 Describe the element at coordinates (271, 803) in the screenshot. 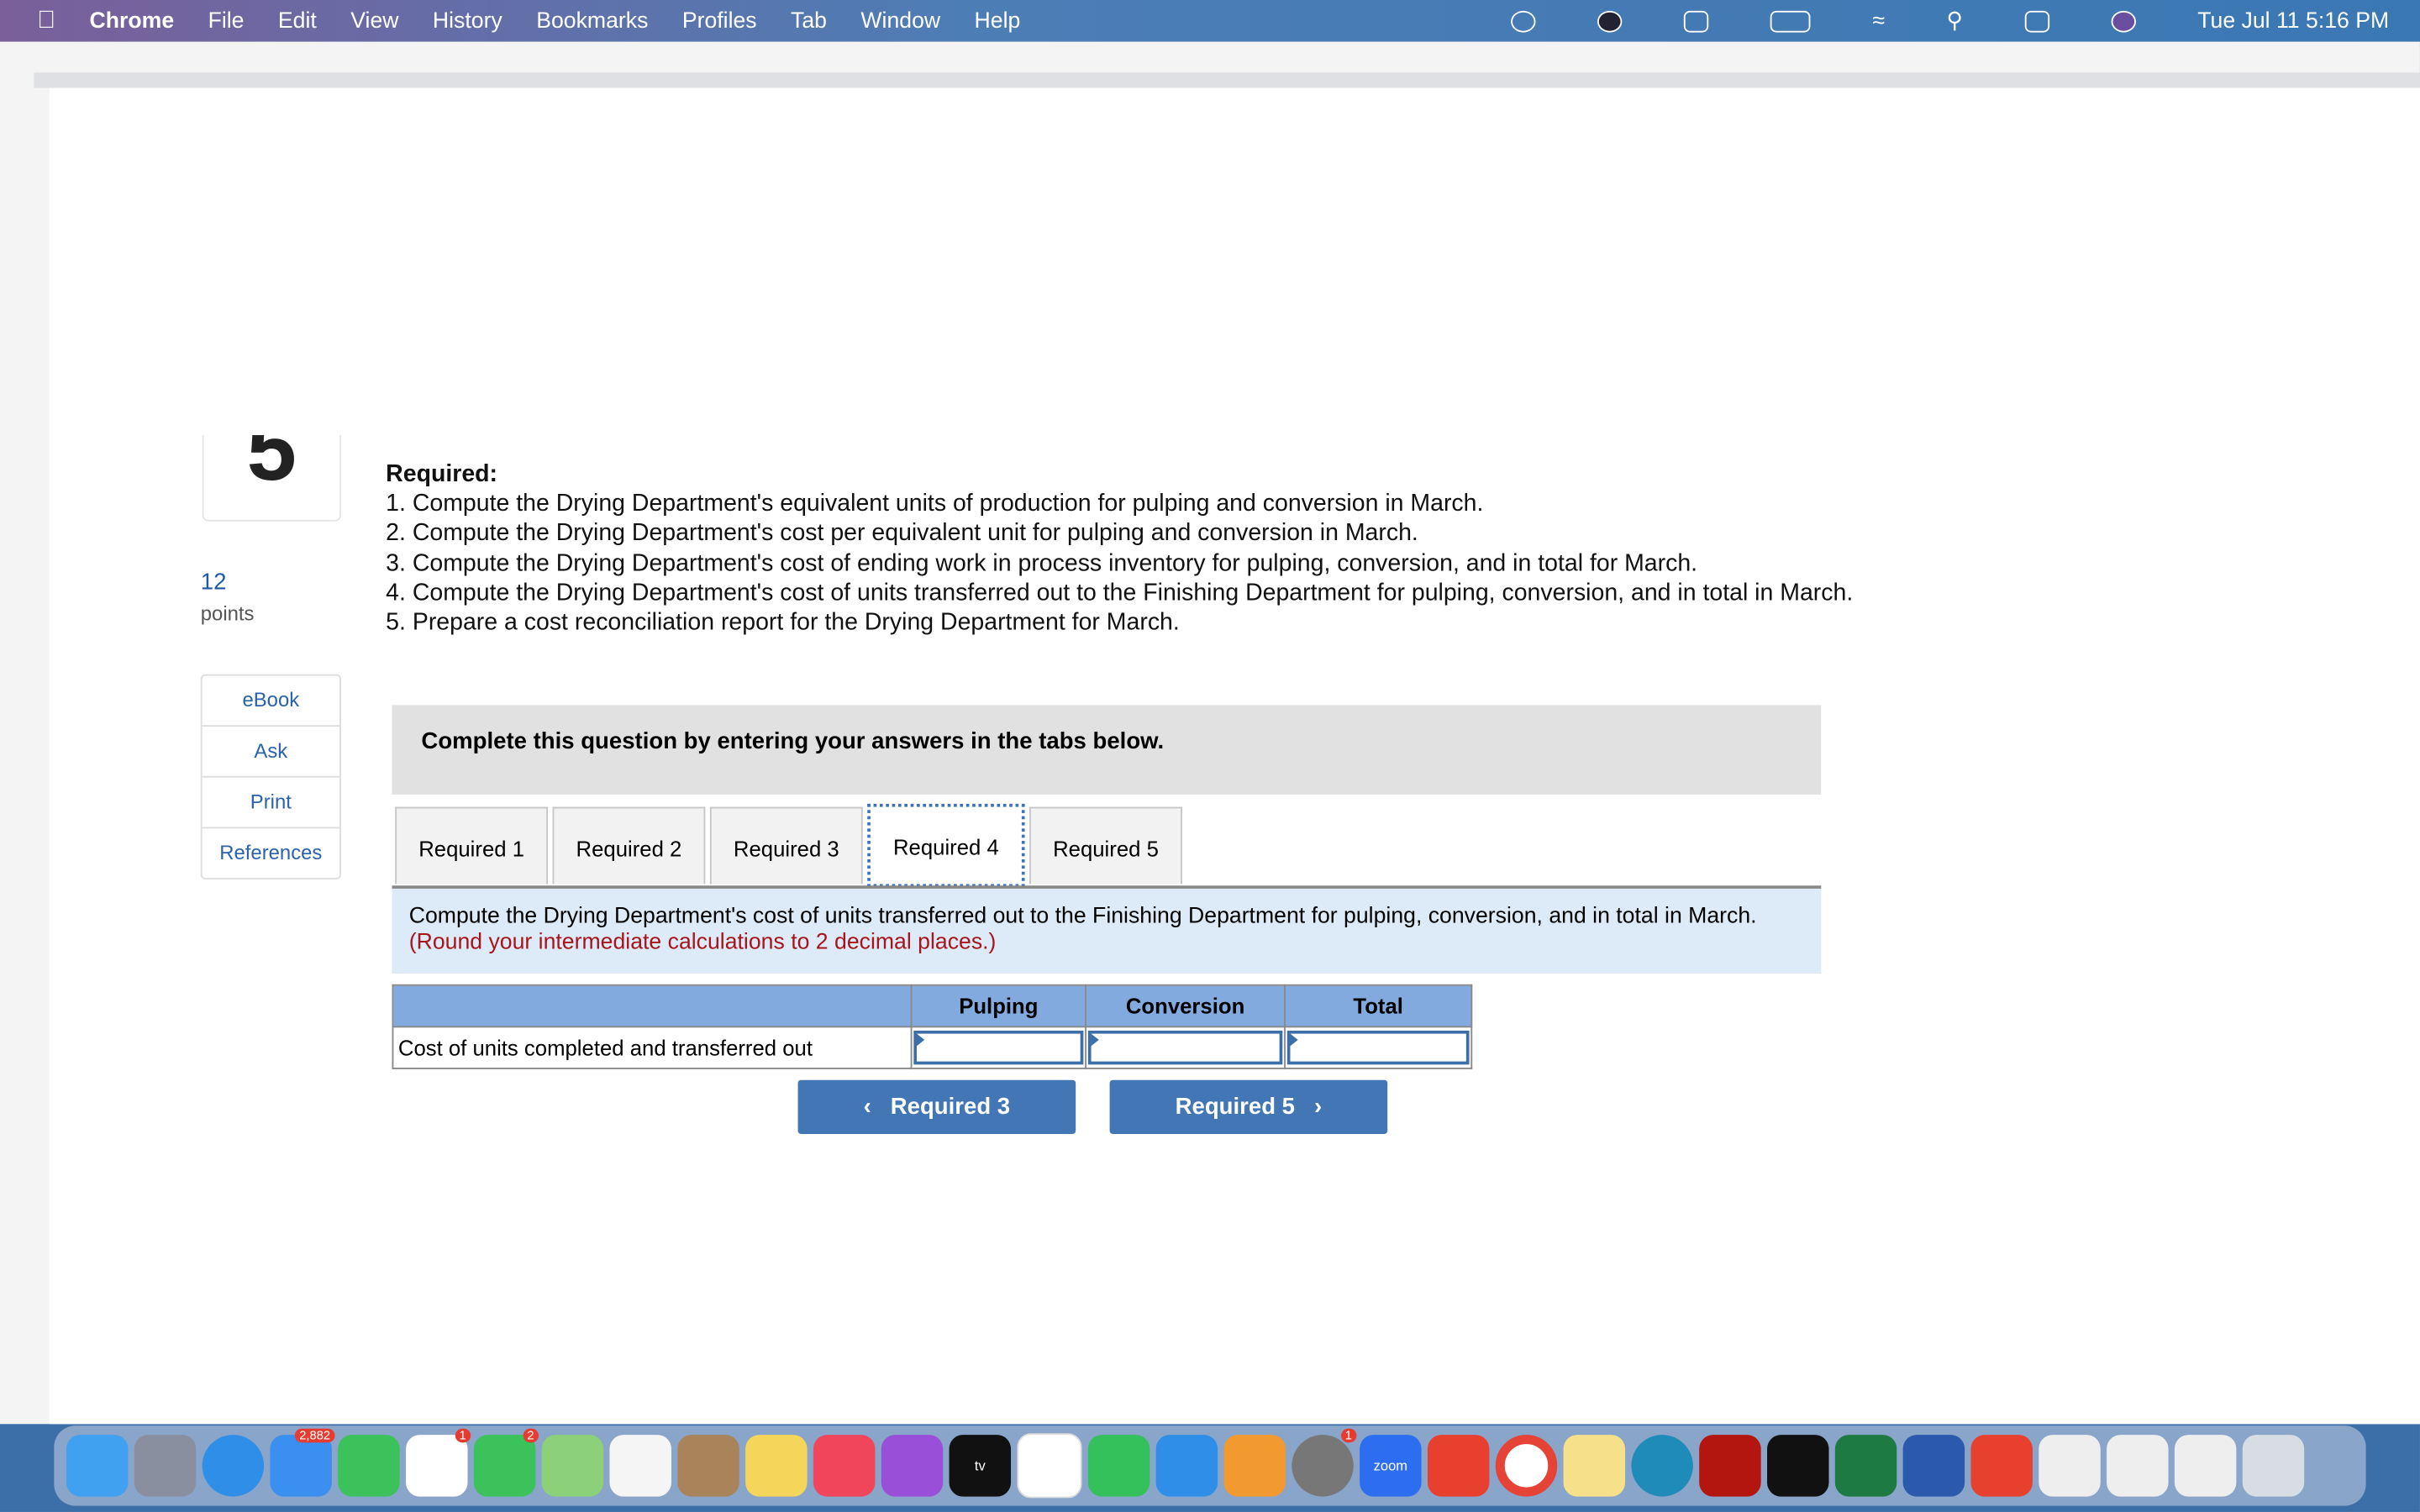

I see `print-button: Print` at that location.